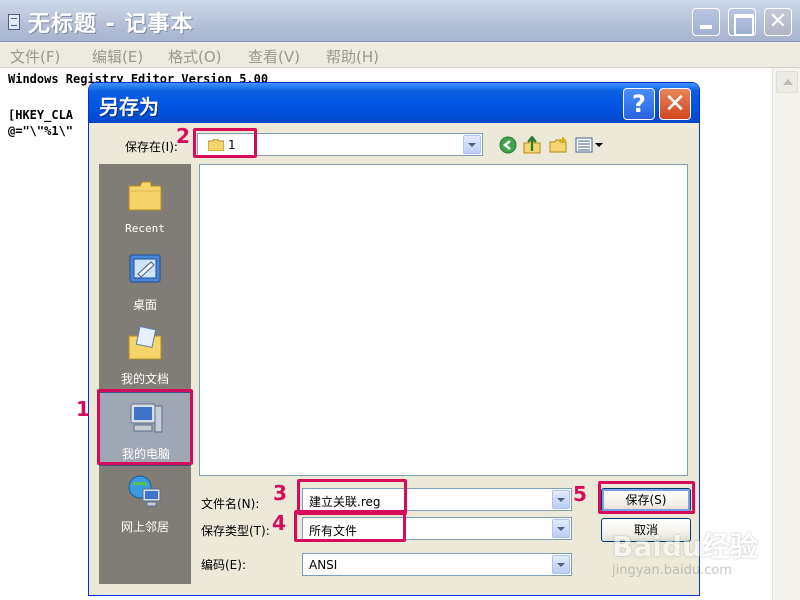  Describe the element at coordinates (787, 82) in the screenshot. I see `scroll-up-arrow-icon` at that location.